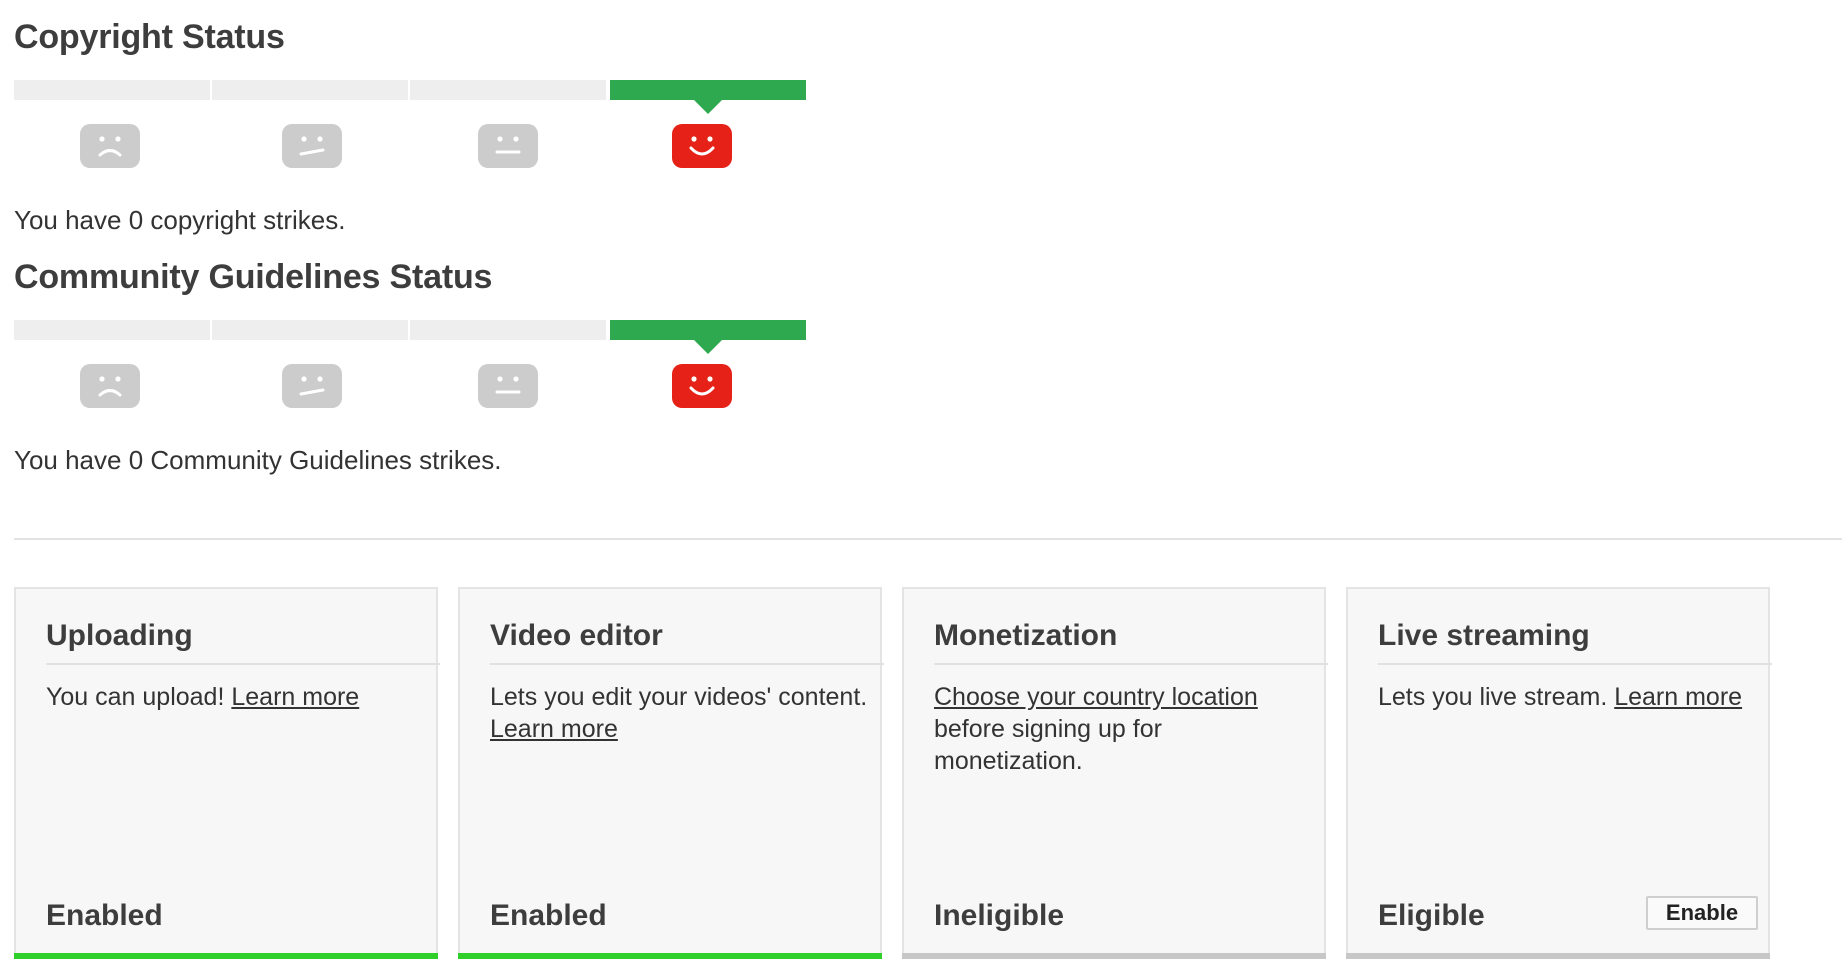 Image resolution: width=1842 pixels, height=976 pixels. Describe the element at coordinates (1026, 635) in the screenshot. I see `card-title: Monetization` at that location.